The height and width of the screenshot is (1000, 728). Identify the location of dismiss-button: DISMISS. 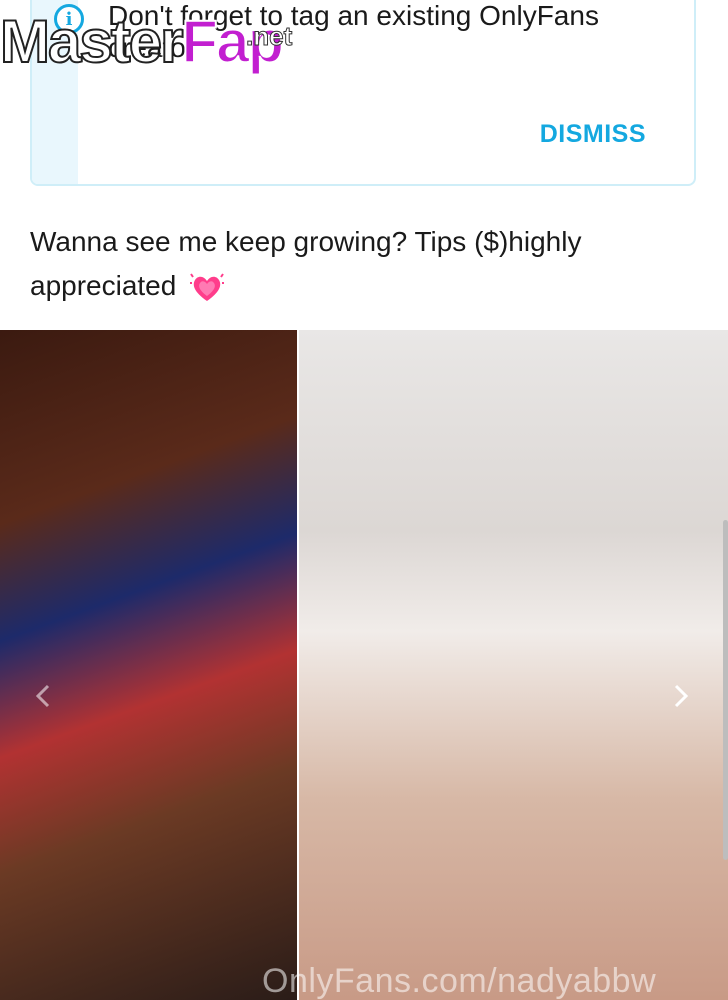
(593, 134).